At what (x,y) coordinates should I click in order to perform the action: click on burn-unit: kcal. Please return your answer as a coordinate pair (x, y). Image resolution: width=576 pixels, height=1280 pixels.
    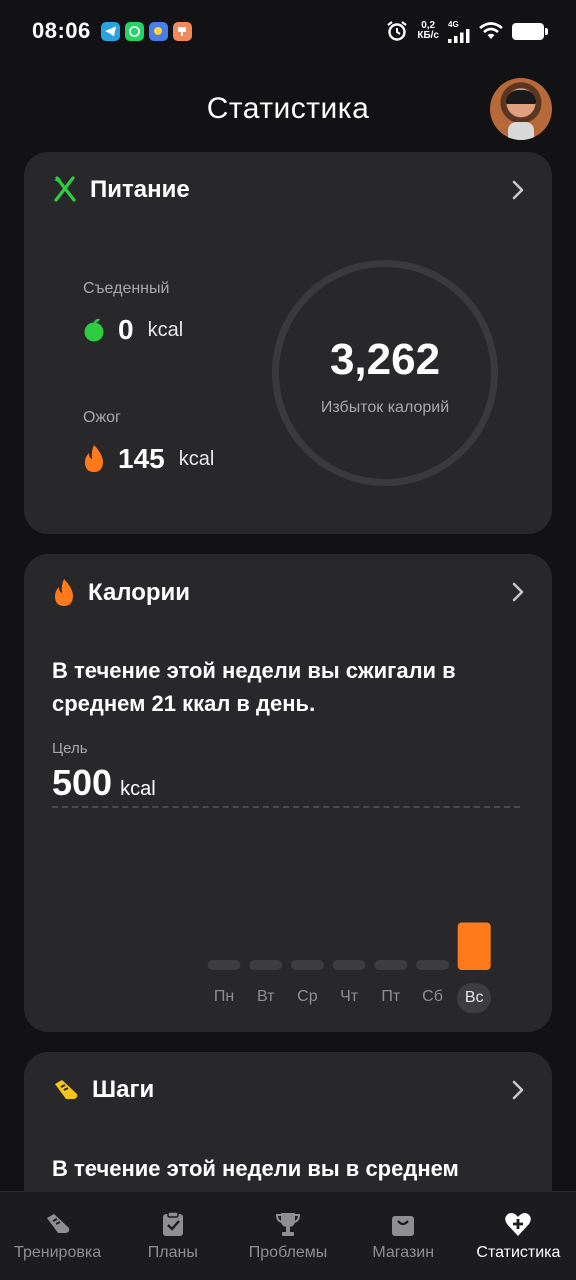
    Looking at the image, I should click on (196, 458).